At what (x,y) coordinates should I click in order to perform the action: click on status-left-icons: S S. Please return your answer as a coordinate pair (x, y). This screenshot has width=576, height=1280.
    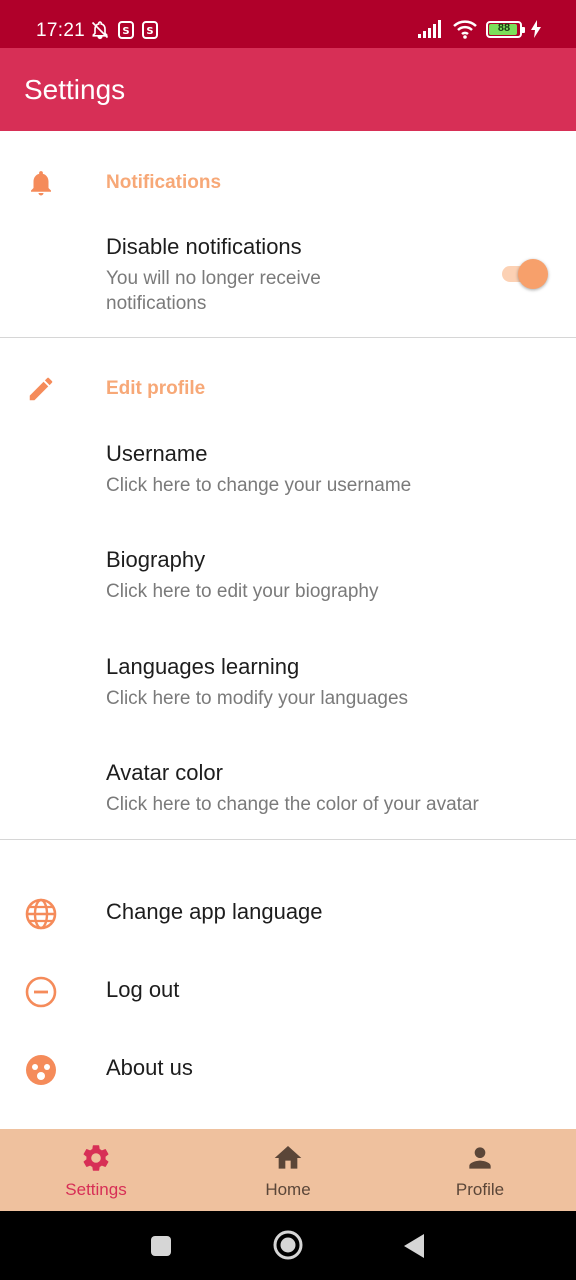
    Looking at the image, I should click on (124, 30).